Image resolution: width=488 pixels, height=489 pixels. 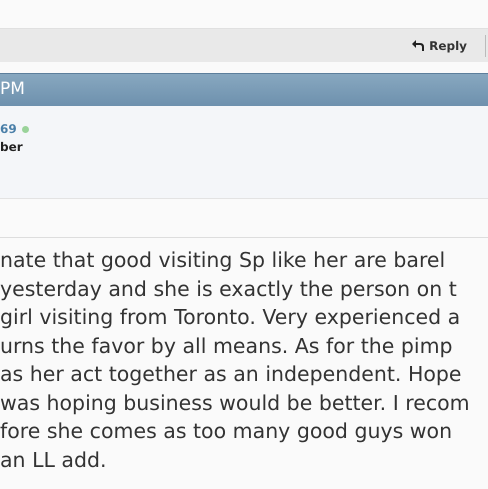 I want to click on username-link: 69, so click(x=8, y=129).